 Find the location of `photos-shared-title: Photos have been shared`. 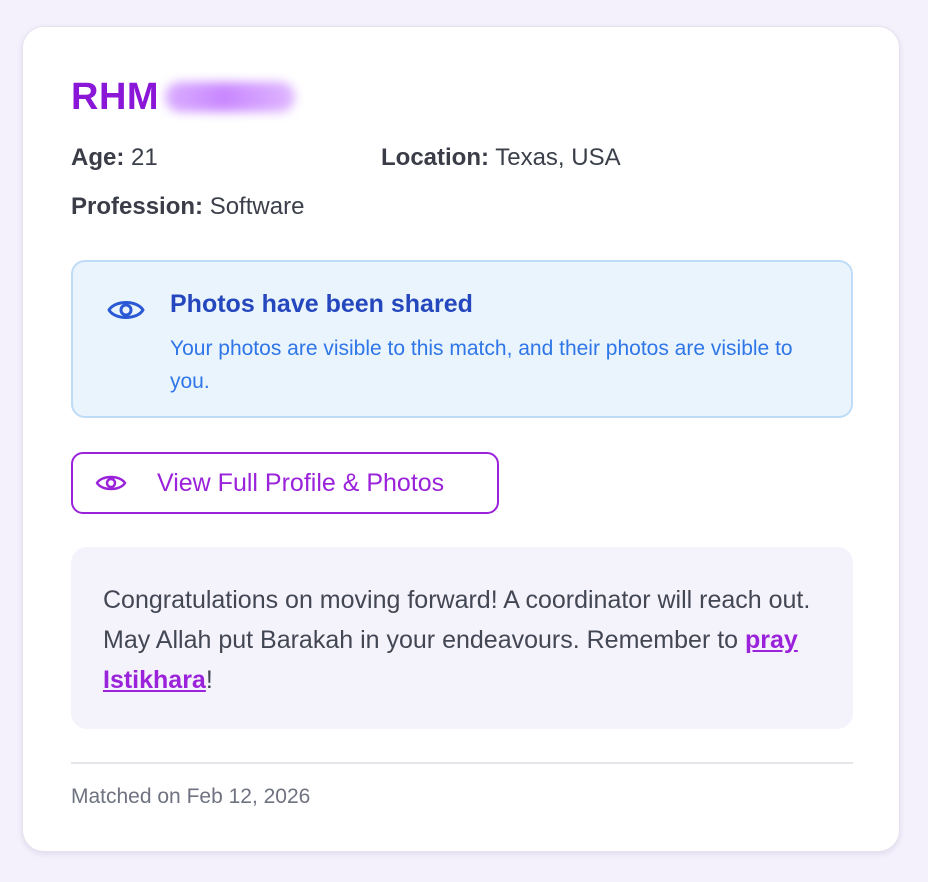

photos-shared-title: Photos have been shared is located at coordinates (321, 304).